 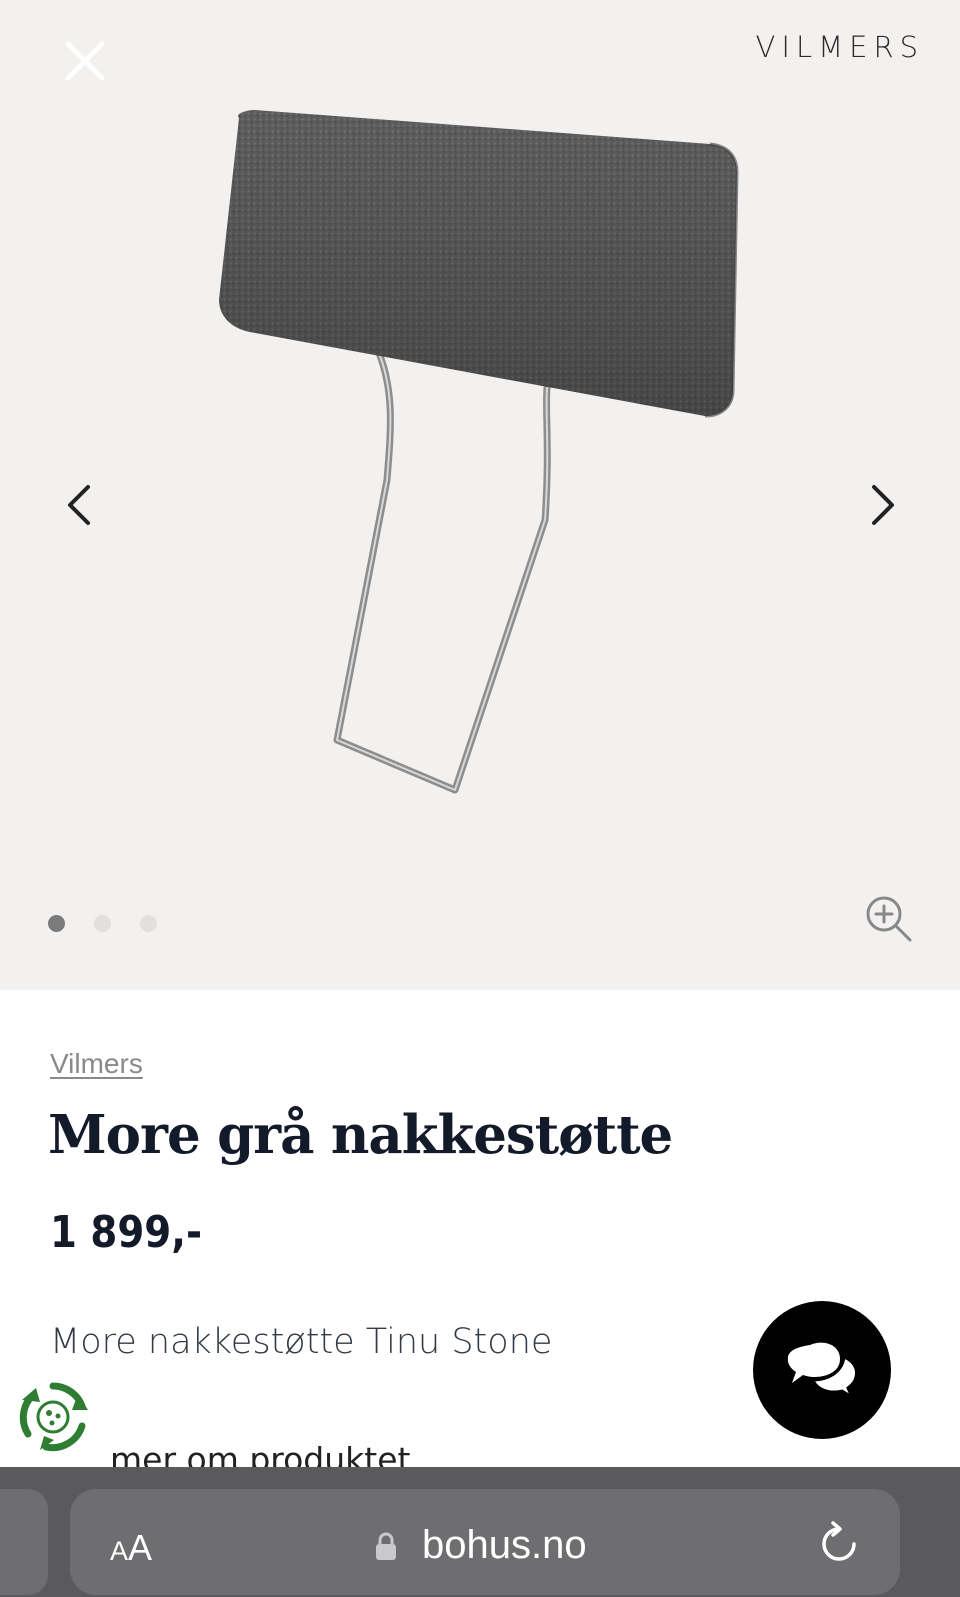 What do you see at coordinates (839, 1541) in the screenshot?
I see `reload-icon` at bounding box center [839, 1541].